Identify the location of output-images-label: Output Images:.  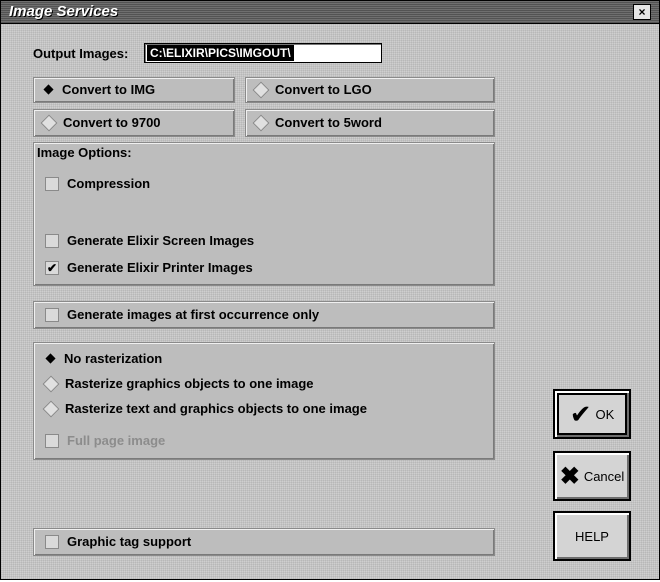
(81, 53).